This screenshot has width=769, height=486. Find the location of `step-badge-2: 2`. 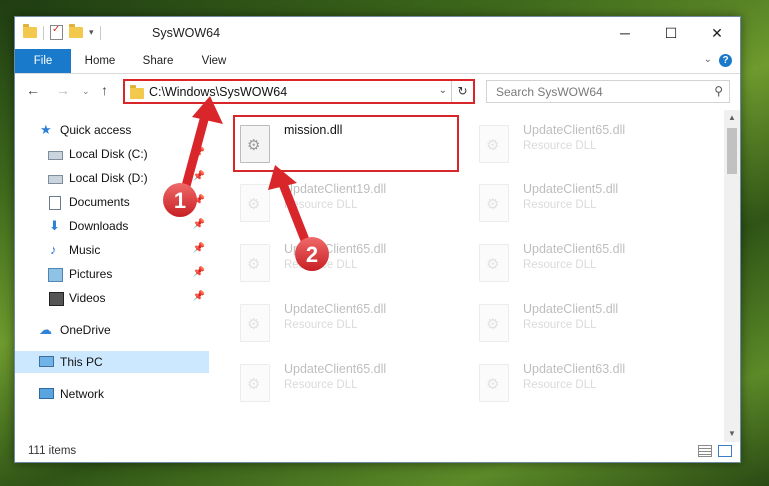

step-badge-2: 2 is located at coordinates (312, 254).